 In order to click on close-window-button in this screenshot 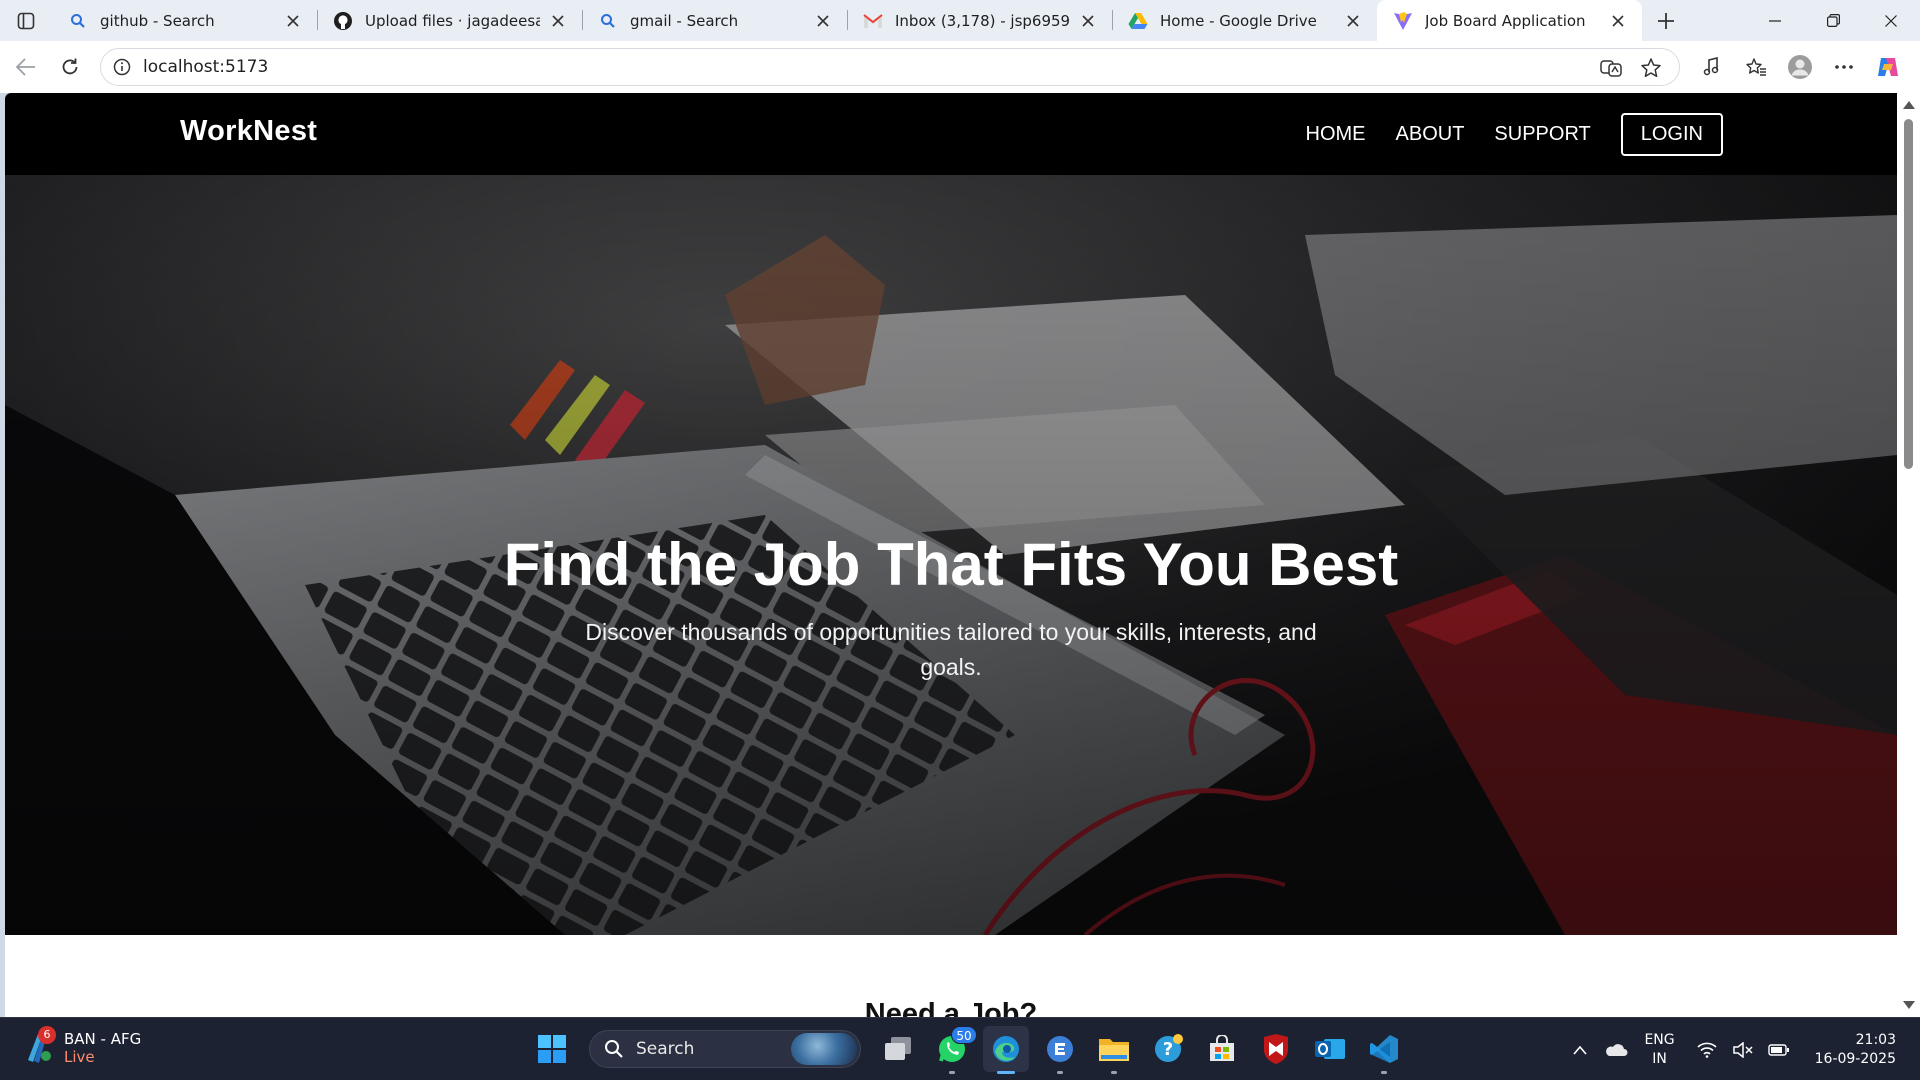, I will do `click(1891, 20)`.